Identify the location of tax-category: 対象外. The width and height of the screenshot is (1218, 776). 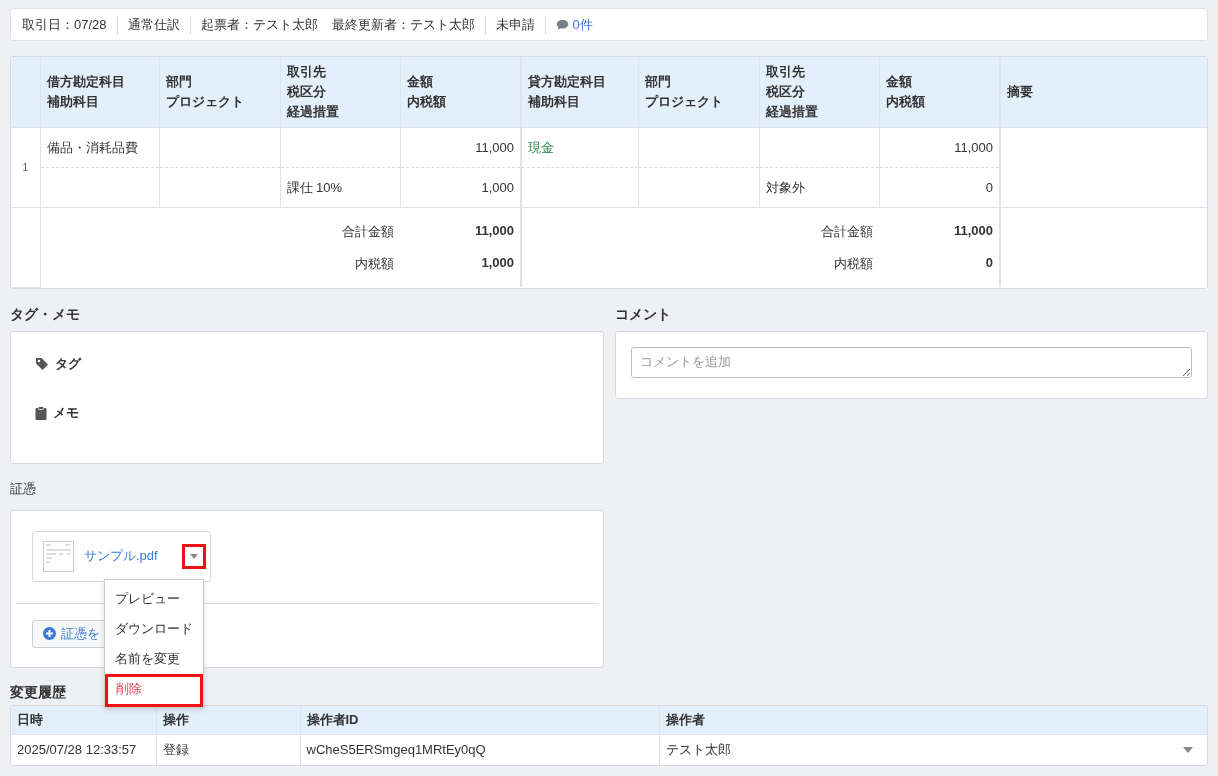
(785, 187).